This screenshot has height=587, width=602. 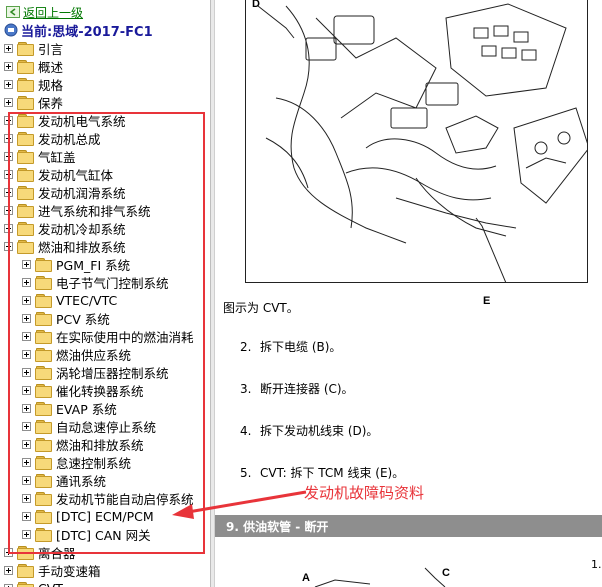 What do you see at coordinates (239, 504) in the screenshot?
I see `annotation-arrow-icon` at bounding box center [239, 504].